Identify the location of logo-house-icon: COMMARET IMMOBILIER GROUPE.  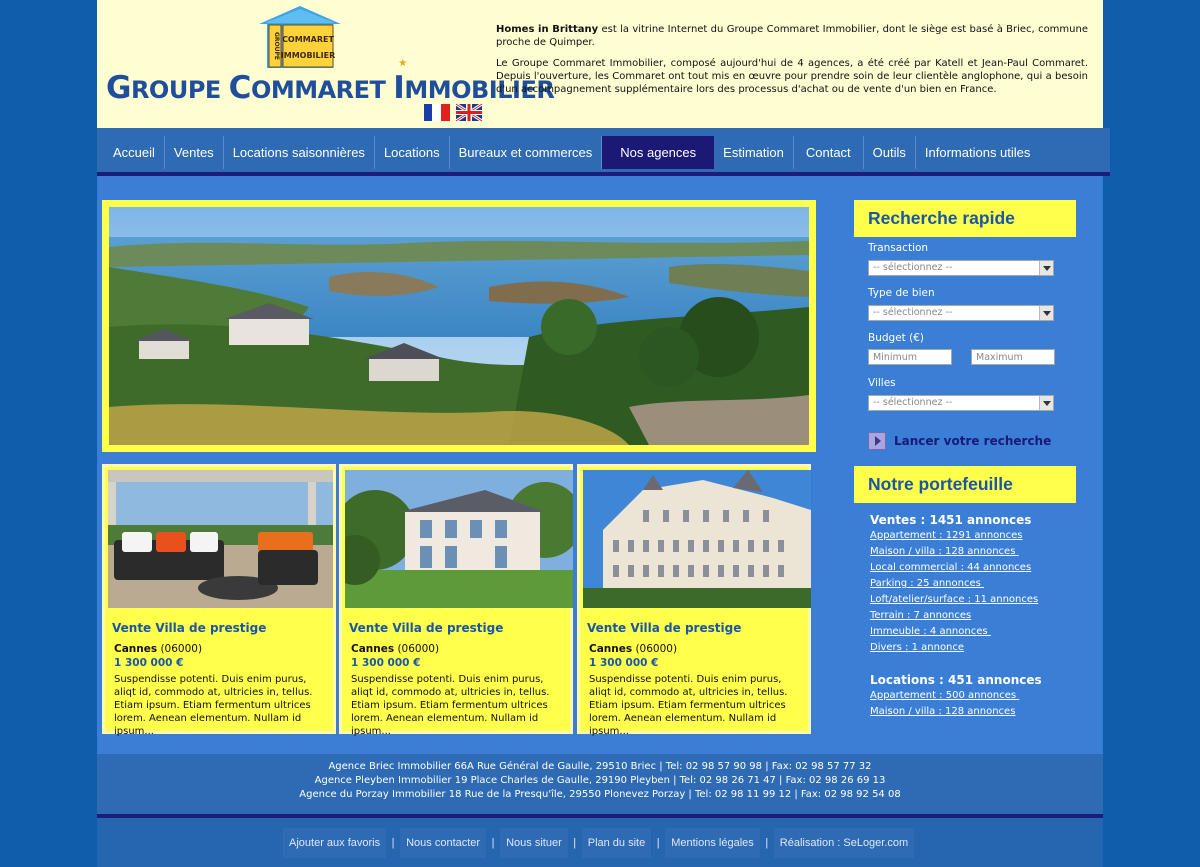
(300, 37).